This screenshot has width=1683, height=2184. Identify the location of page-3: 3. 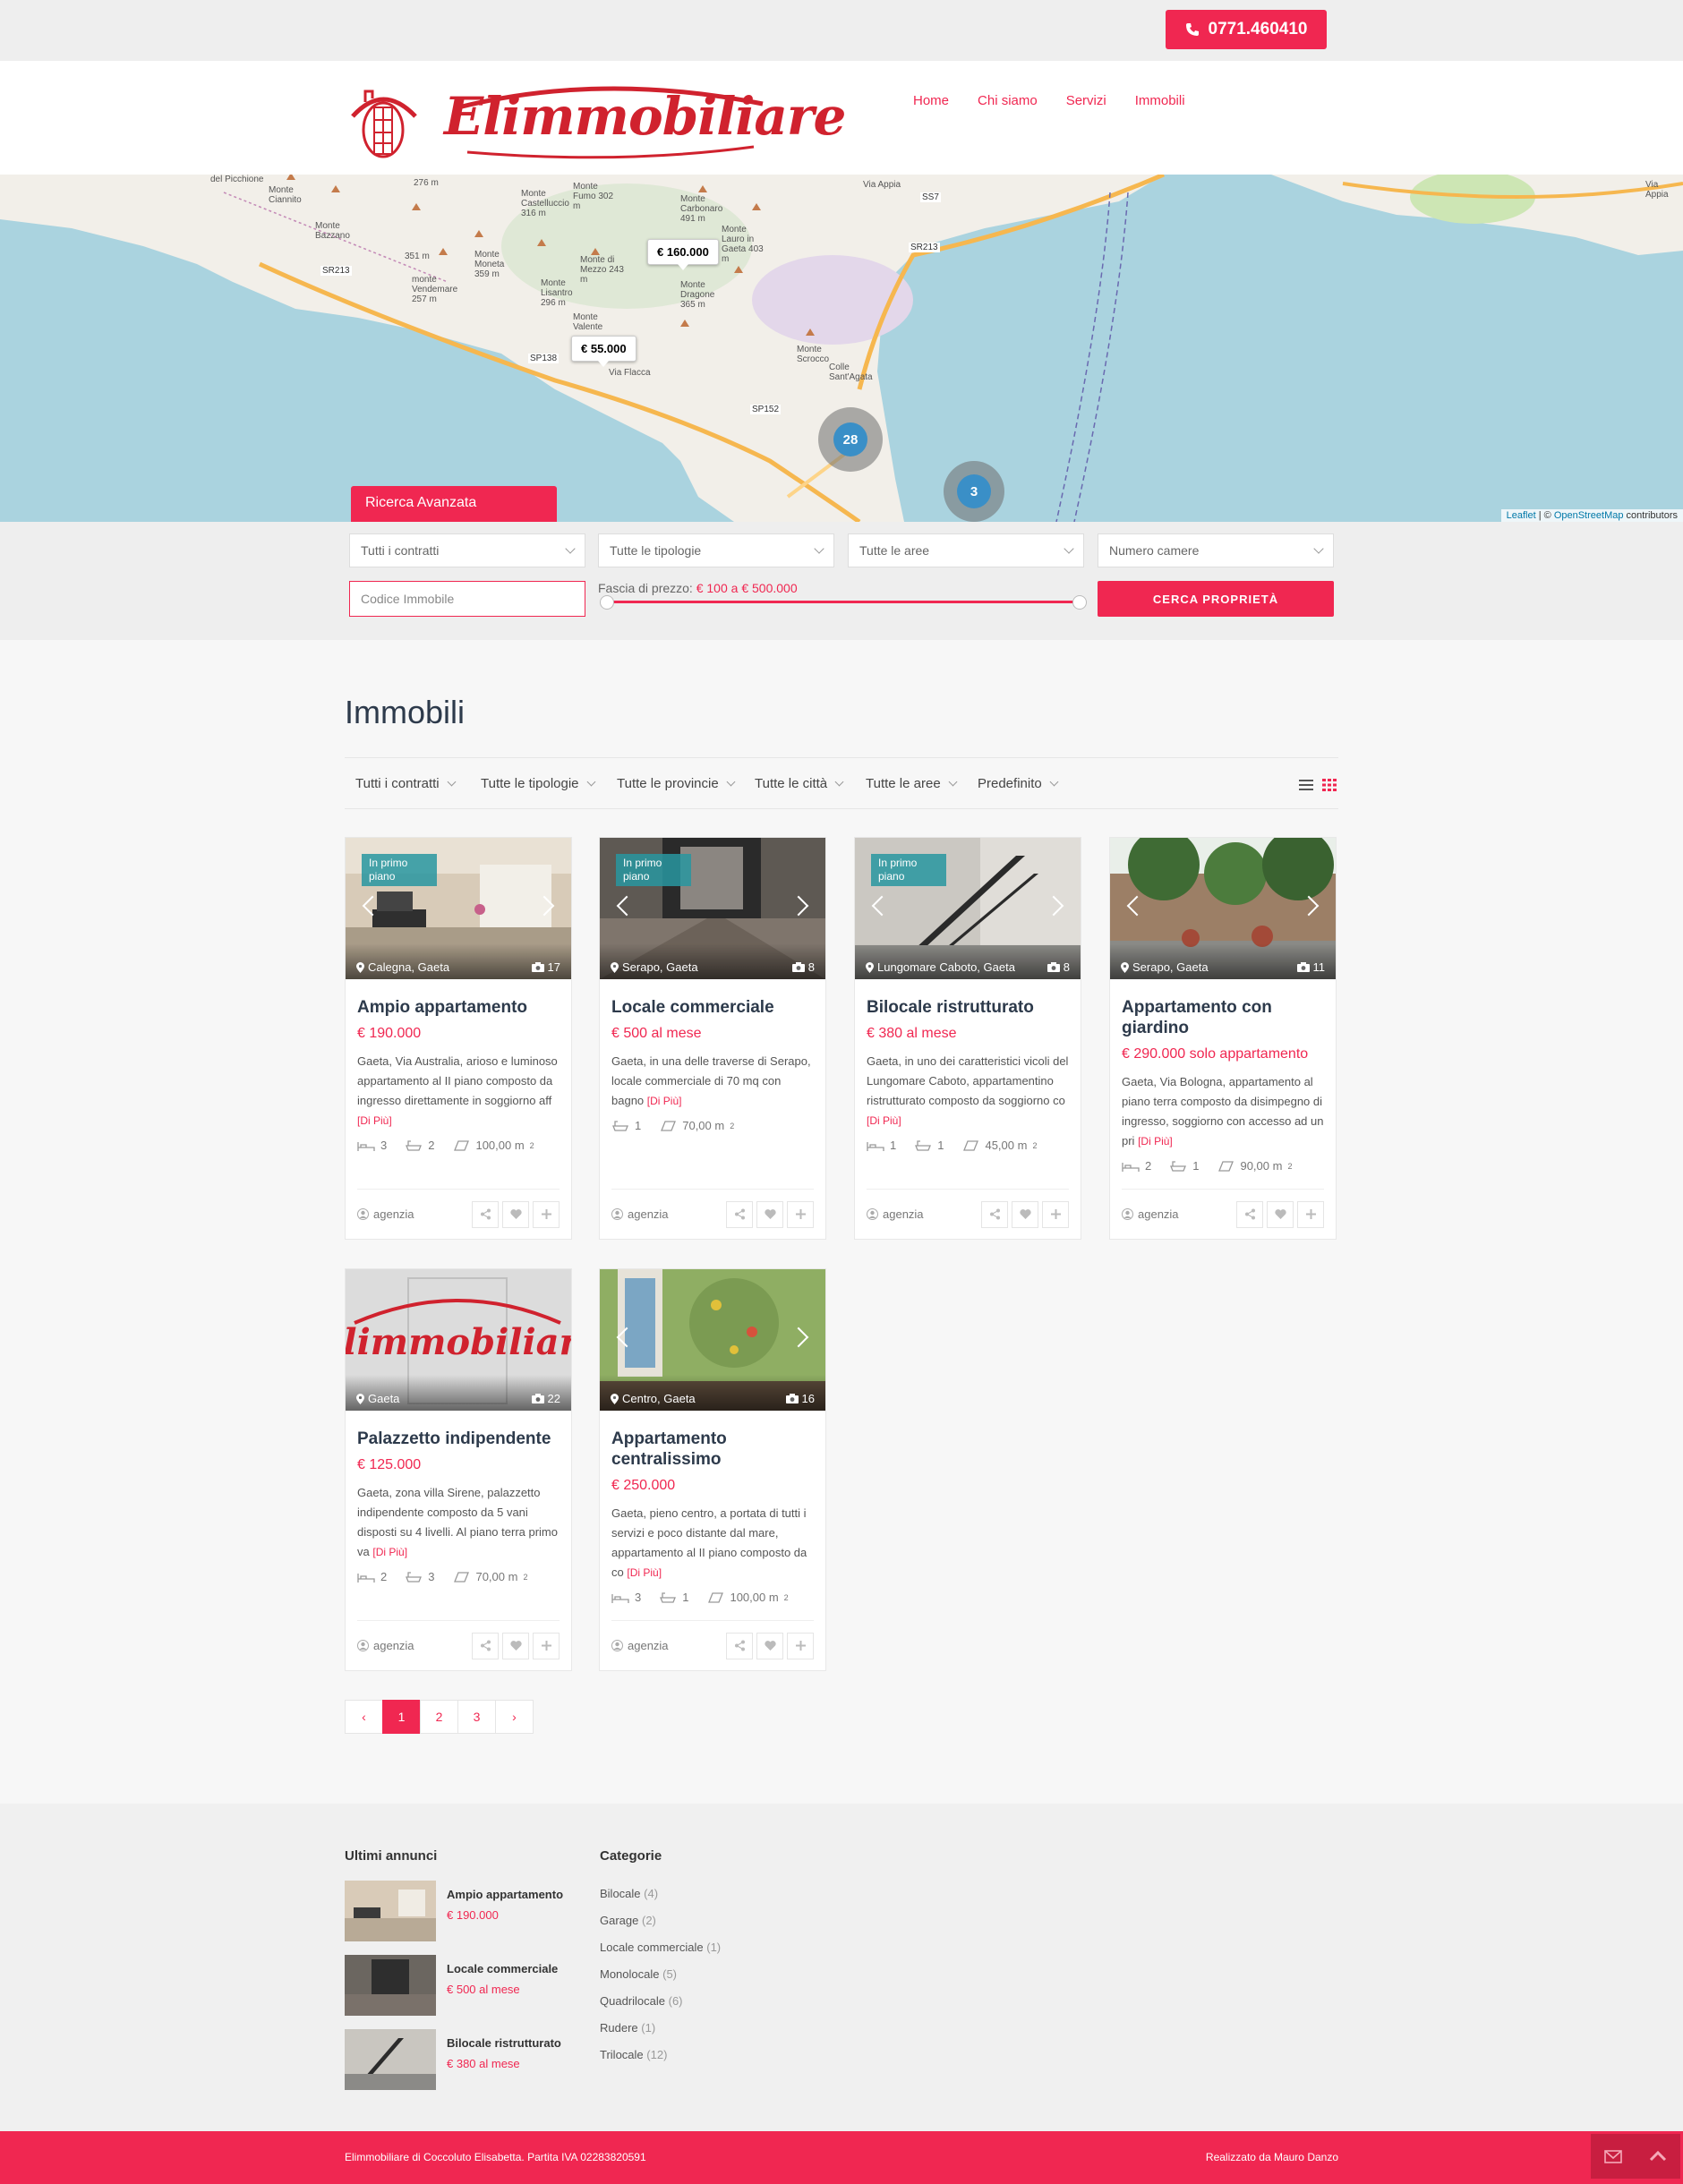
(476, 1717).